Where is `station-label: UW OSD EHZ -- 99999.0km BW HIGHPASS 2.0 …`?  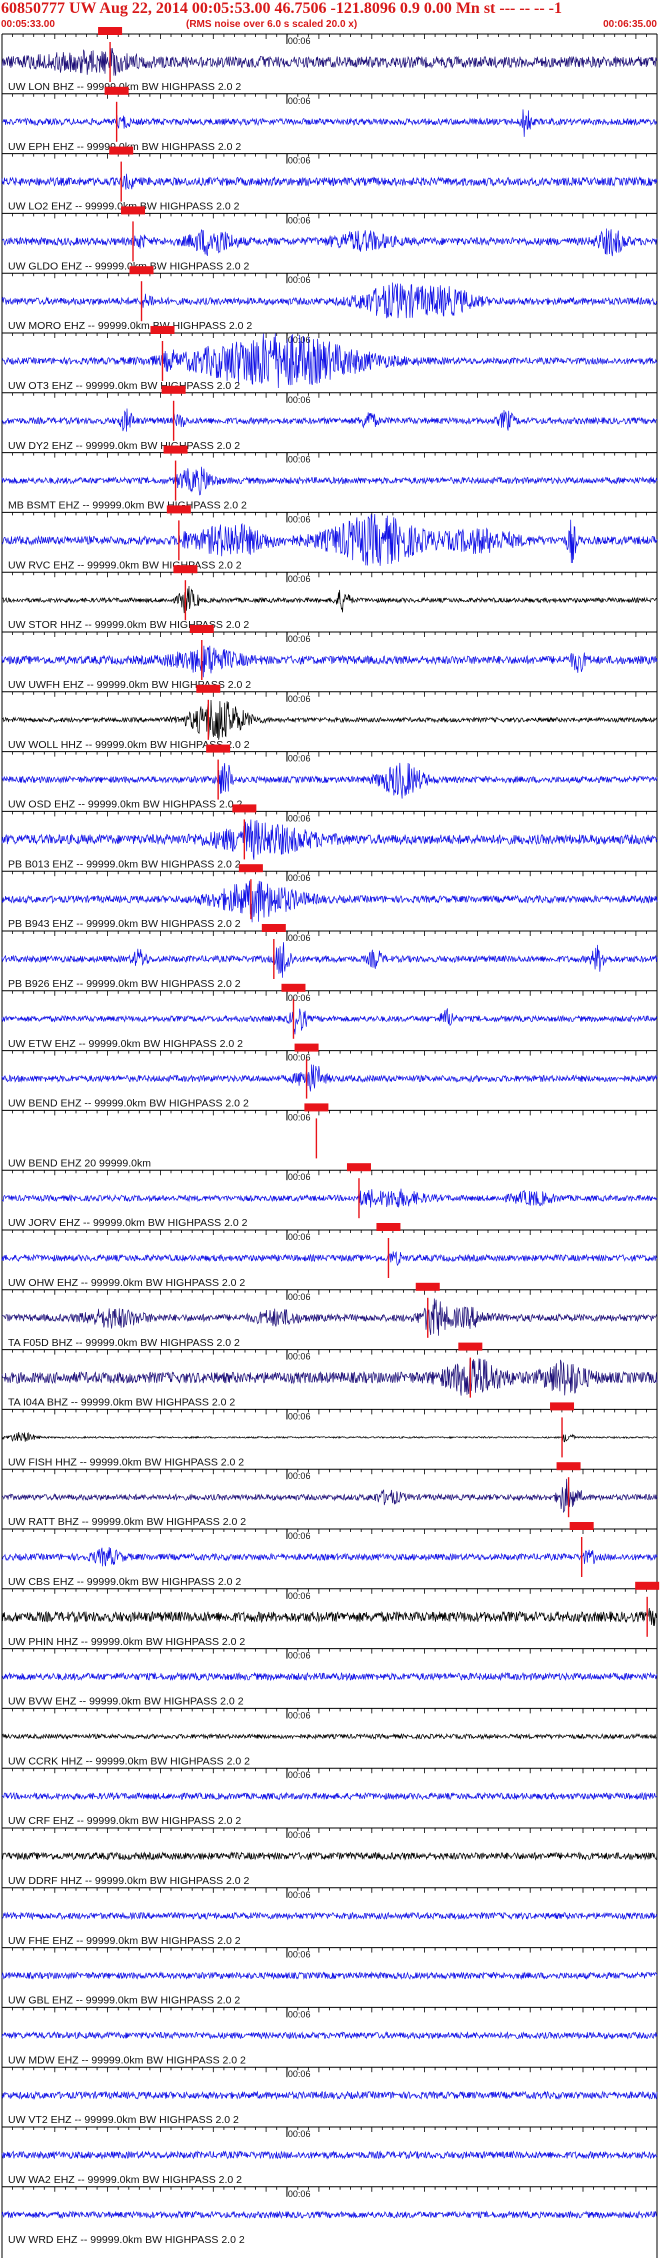 station-label: UW OSD EHZ -- 99999.0km BW HIGHPASS 2.0 … is located at coordinates (125, 805).